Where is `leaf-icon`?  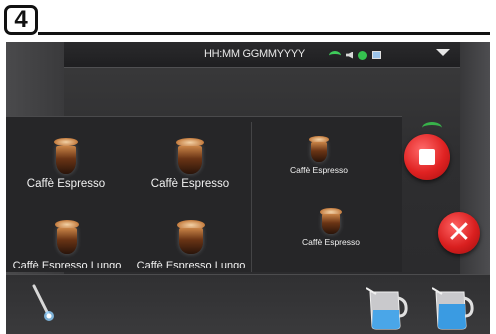 leaf-icon is located at coordinates (432, 128).